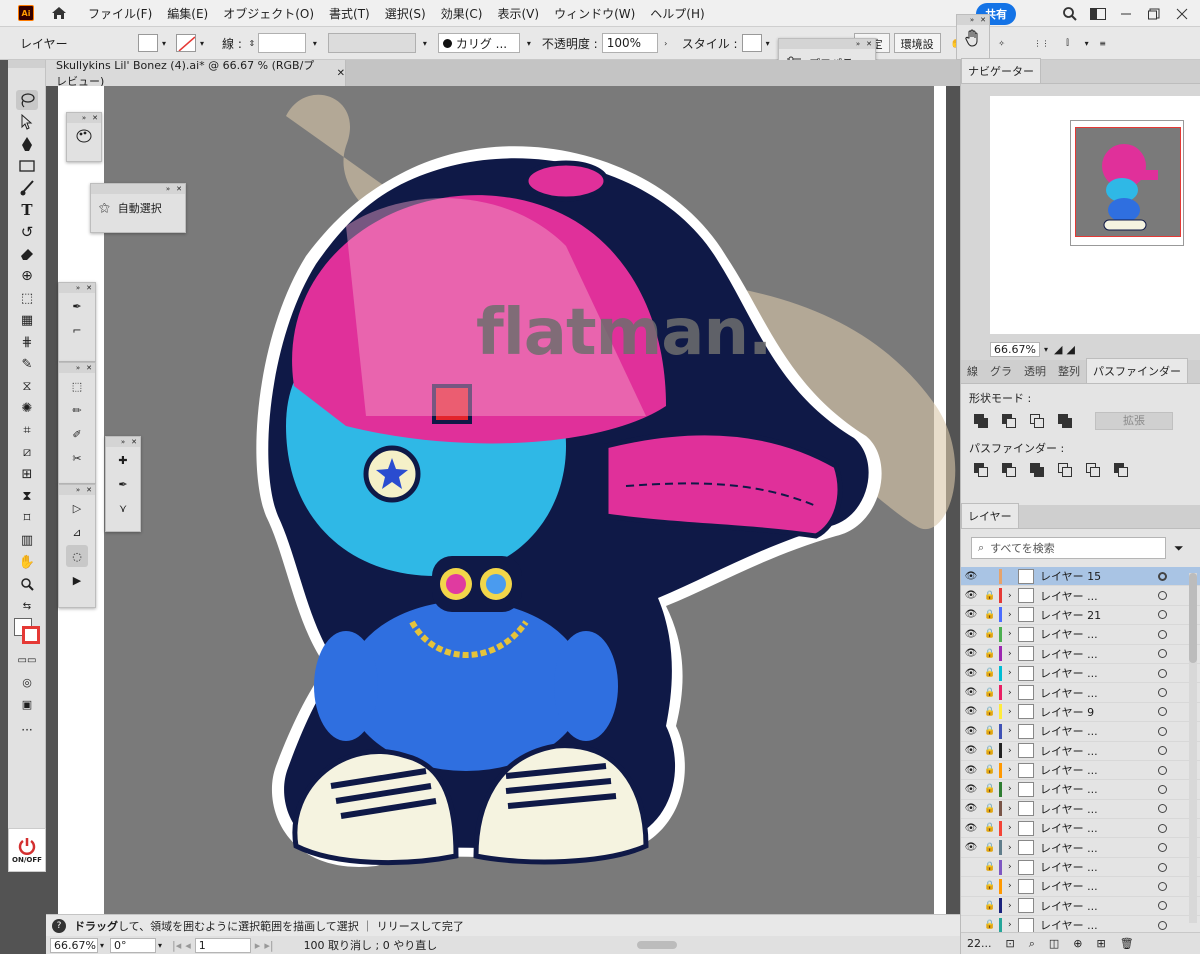  I want to click on trim-icon, so click(1009, 470).